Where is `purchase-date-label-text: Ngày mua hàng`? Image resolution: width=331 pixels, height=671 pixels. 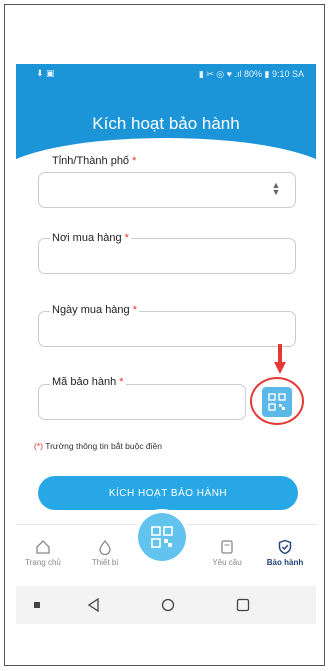
purchase-date-label-text: Ngày mua hàng is located at coordinates (91, 310).